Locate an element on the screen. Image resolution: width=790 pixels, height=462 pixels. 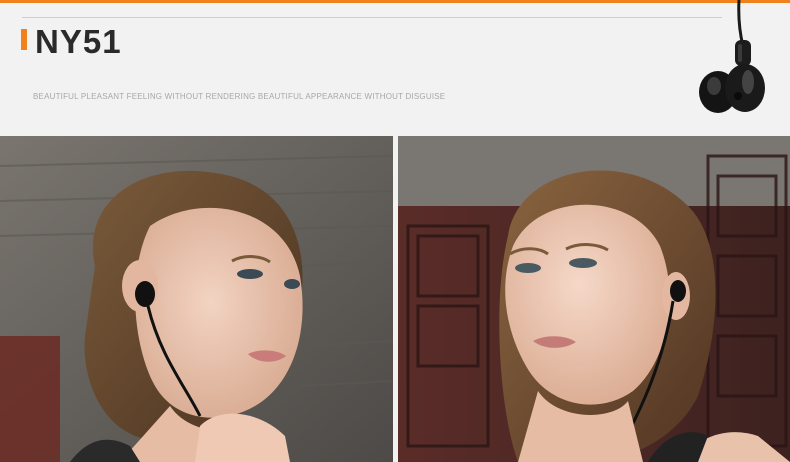
earphone-product-image is located at coordinates (730, 59).